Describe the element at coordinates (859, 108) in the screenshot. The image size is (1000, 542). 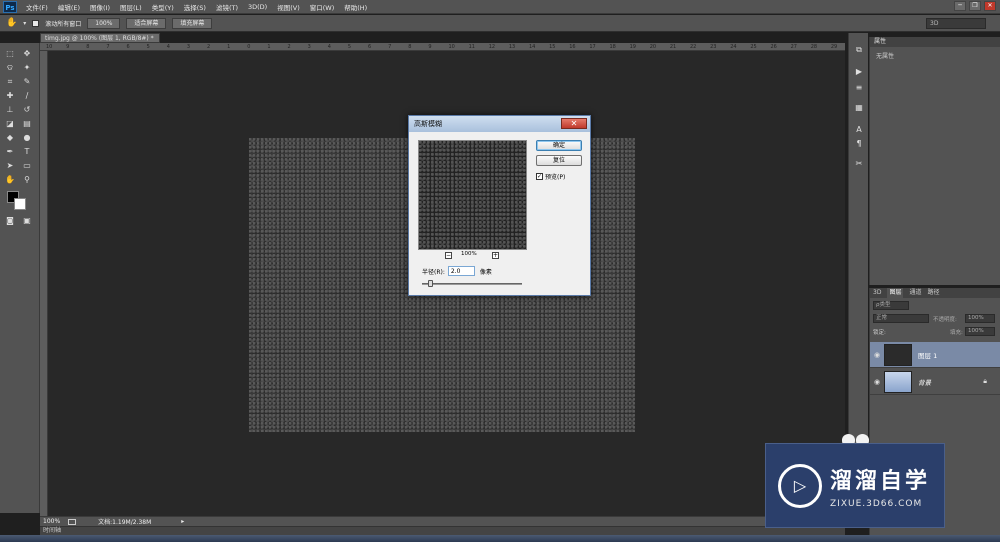
I see `swatches-panel-icon: ▦` at that location.